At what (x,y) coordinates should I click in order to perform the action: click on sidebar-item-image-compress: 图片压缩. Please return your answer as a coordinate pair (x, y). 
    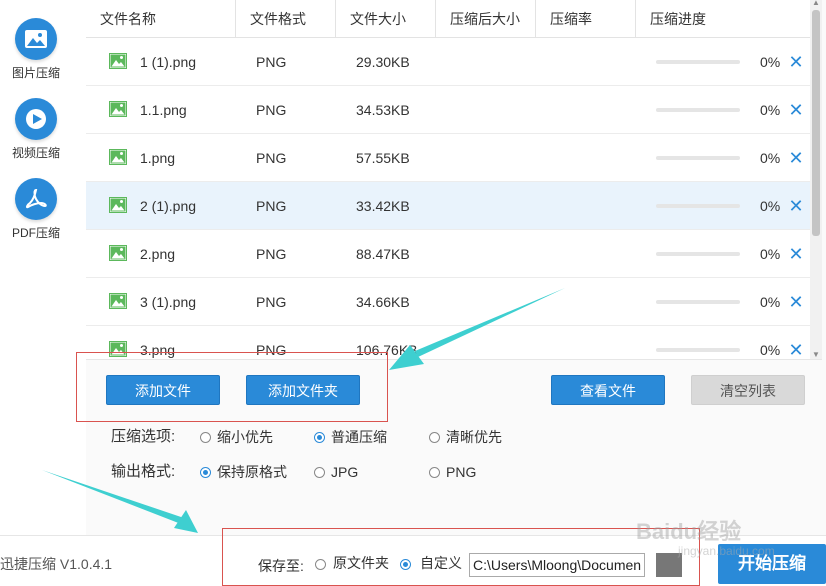
    Looking at the image, I should click on (36, 49).